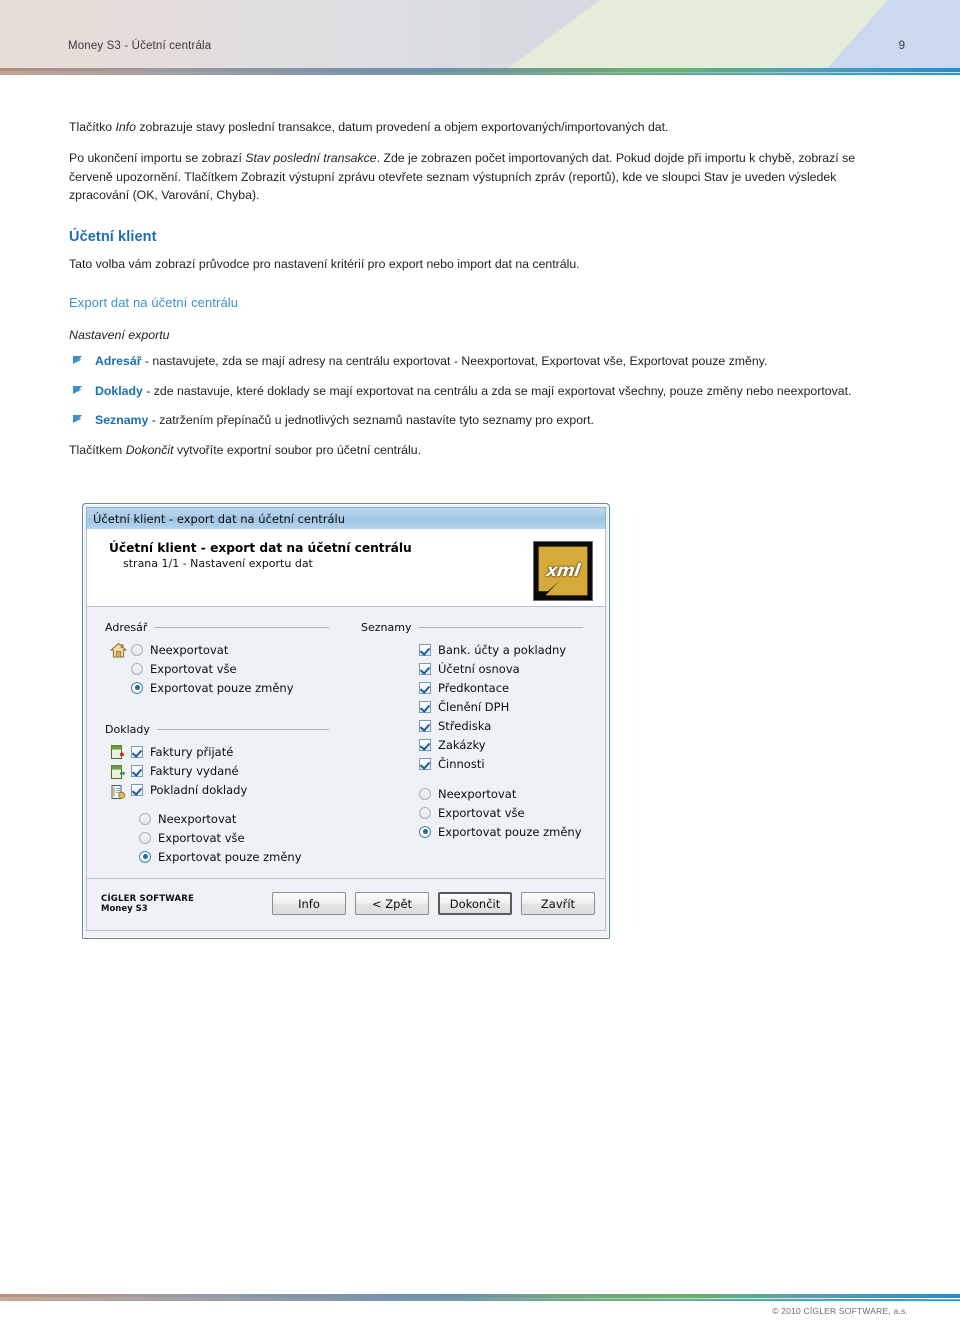 This screenshot has height=1332, width=960. I want to click on cigler-software-logo: CÍGLER SOFTWARE Money S3, so click(147, 904).